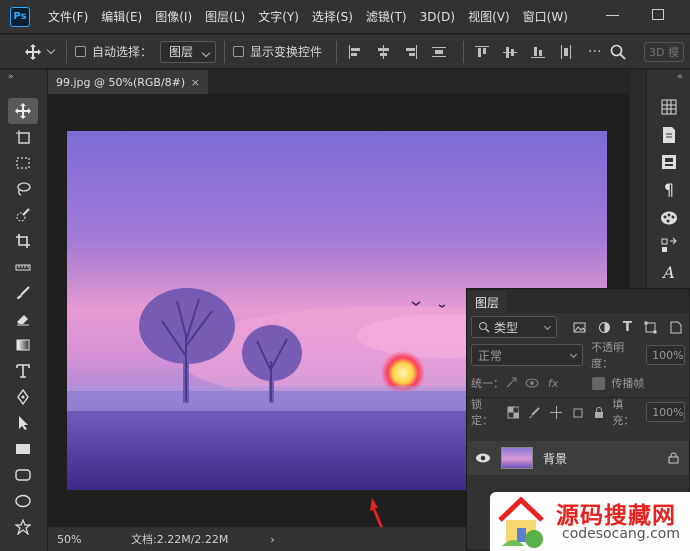 This screenshot has height=551, width=690. I want to click on separator, so click(337, 51).